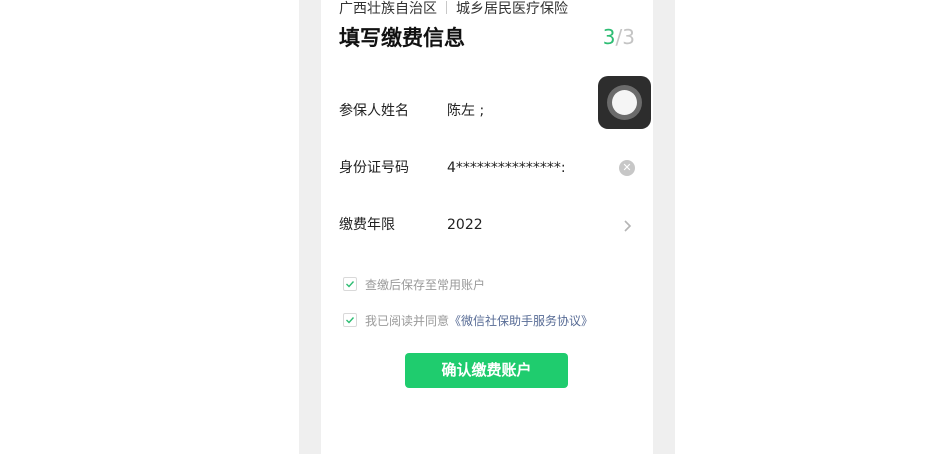 The image size is (933, 454). I want to click on chevron-right-icon, so click(627, 225).